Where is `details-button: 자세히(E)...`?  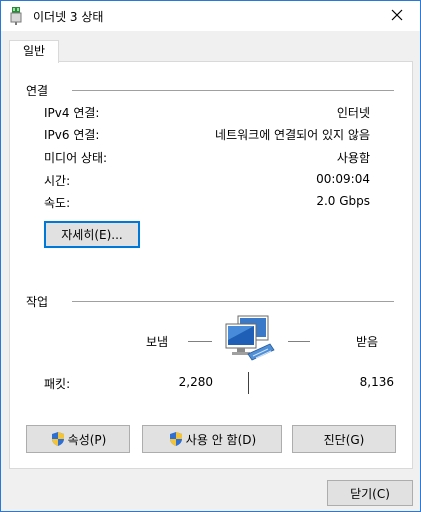
details-button: 자세히(E)... is located at coordinates (92, 234).